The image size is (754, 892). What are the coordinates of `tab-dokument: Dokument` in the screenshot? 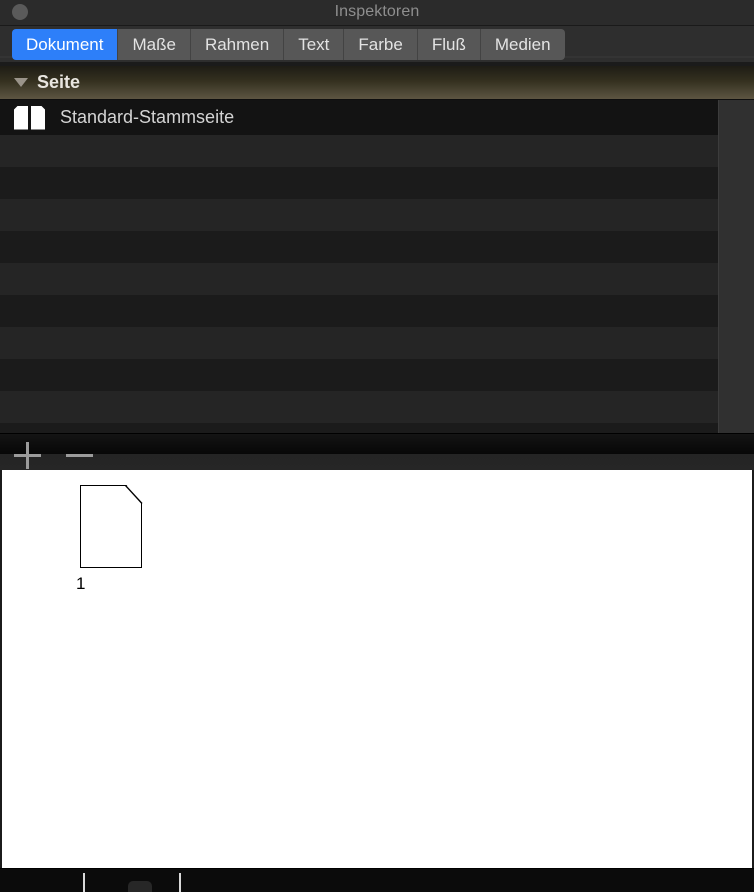 It's located at (65, 44).